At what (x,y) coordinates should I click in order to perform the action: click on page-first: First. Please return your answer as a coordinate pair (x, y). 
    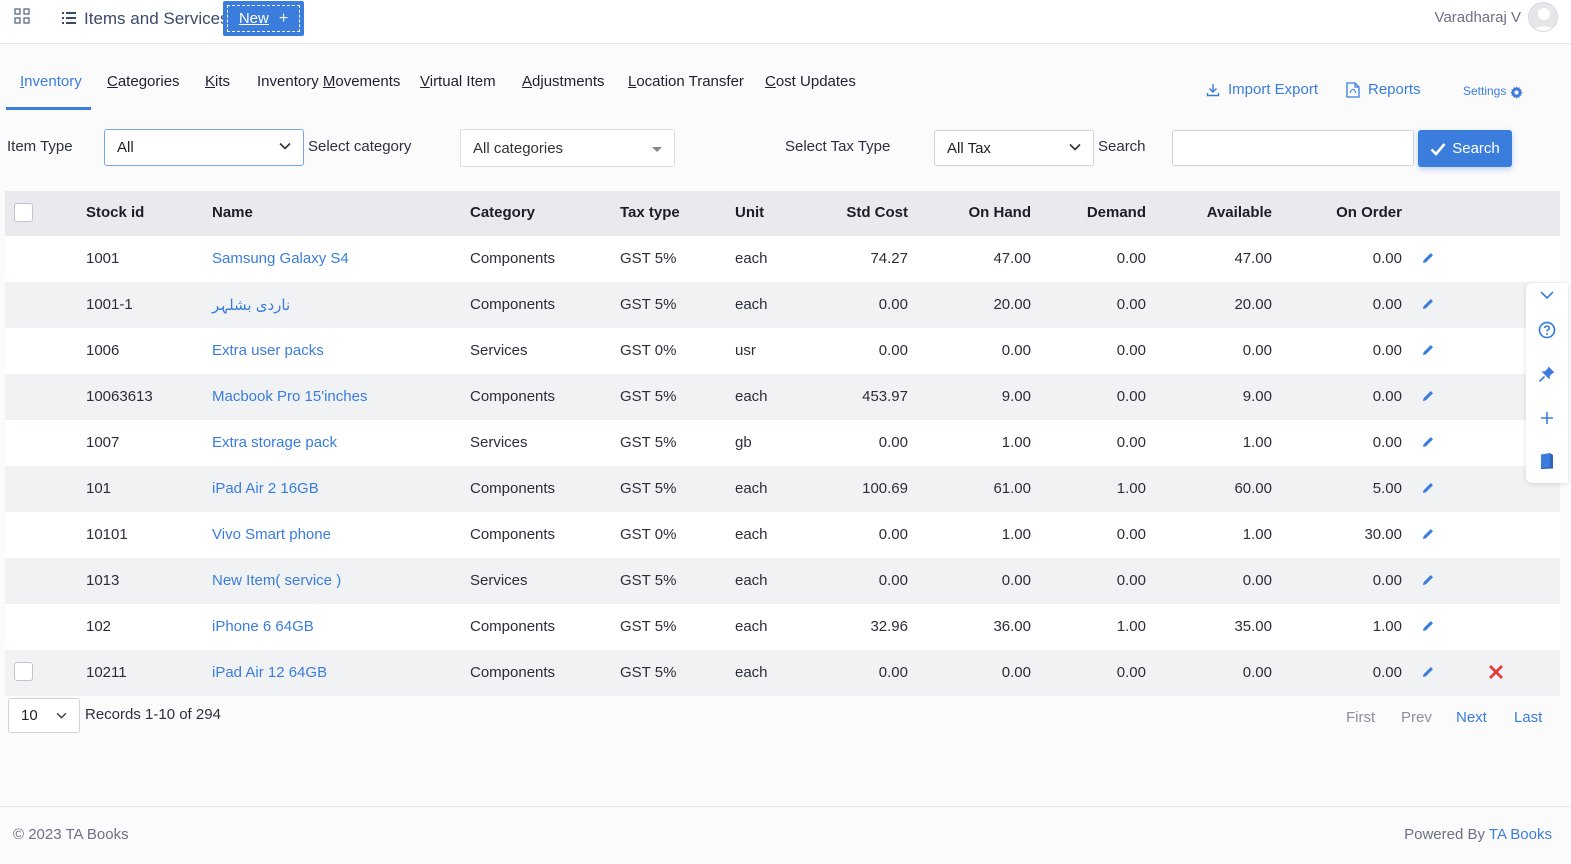
    Looking at the image, I should click on (1360, 717).